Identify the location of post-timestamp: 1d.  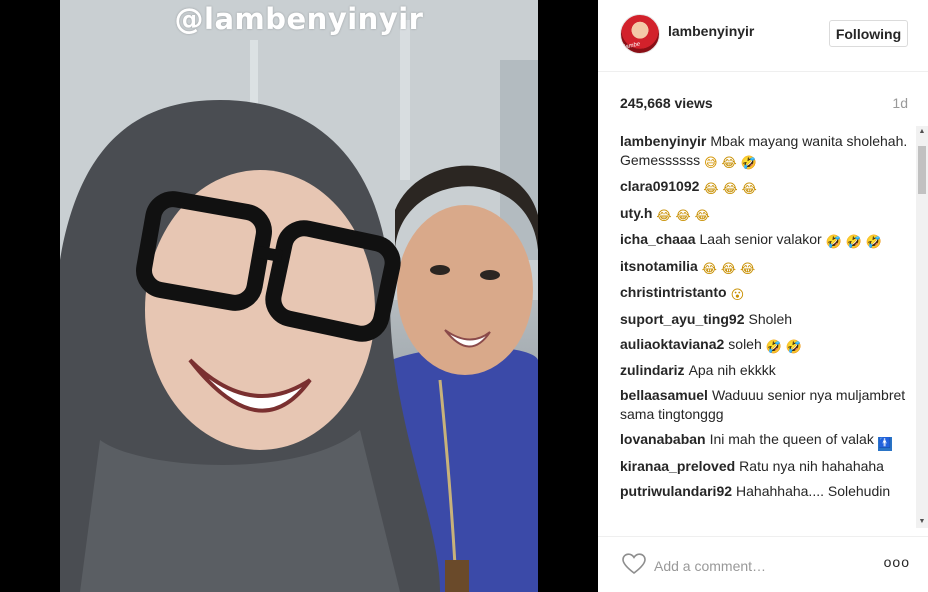
(900, 103).